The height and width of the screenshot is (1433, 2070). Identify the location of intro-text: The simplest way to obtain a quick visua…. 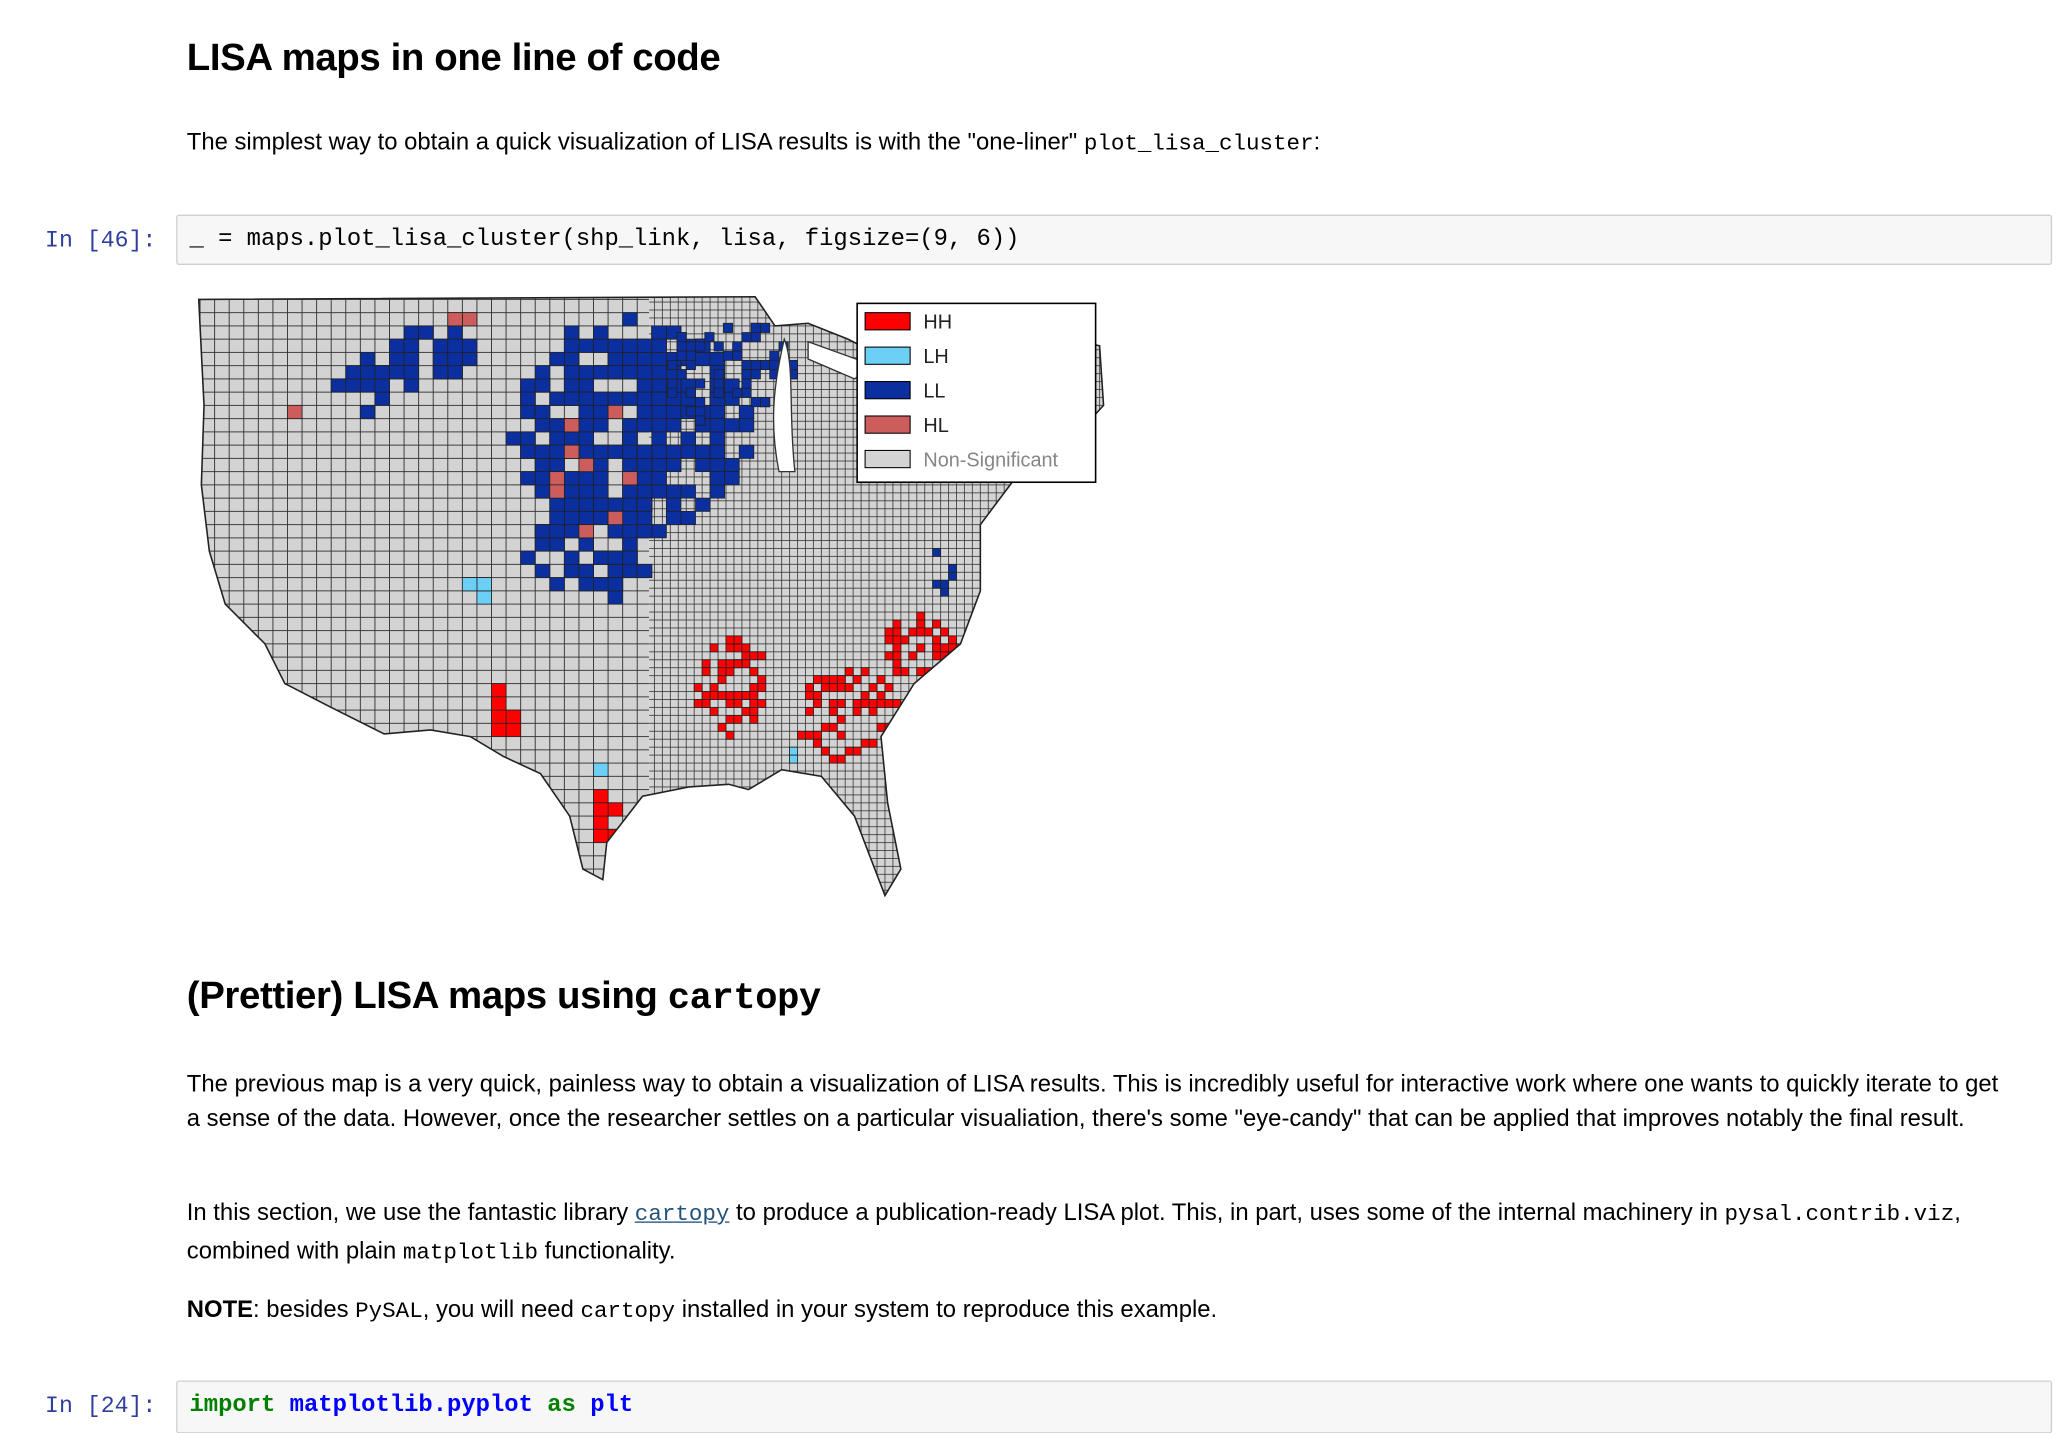
(635, 142).